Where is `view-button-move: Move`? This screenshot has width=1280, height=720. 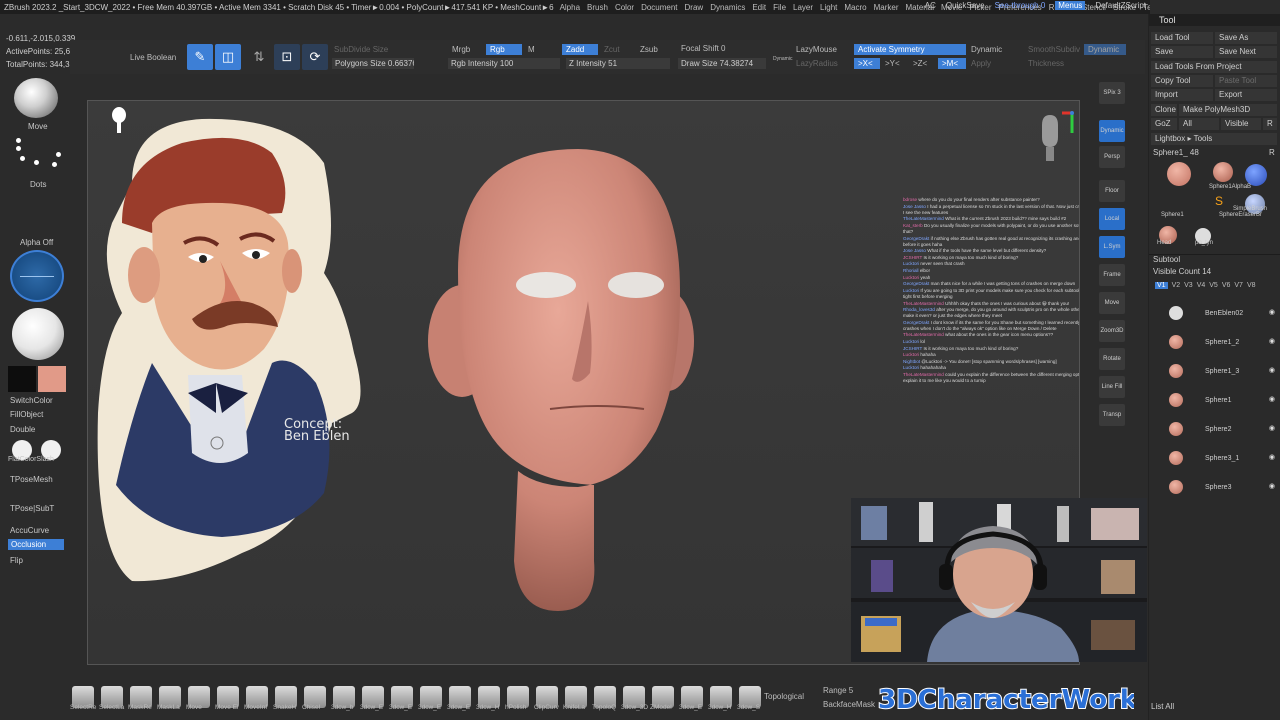 view-button-move: Move is located at coordinates (1112, 303).